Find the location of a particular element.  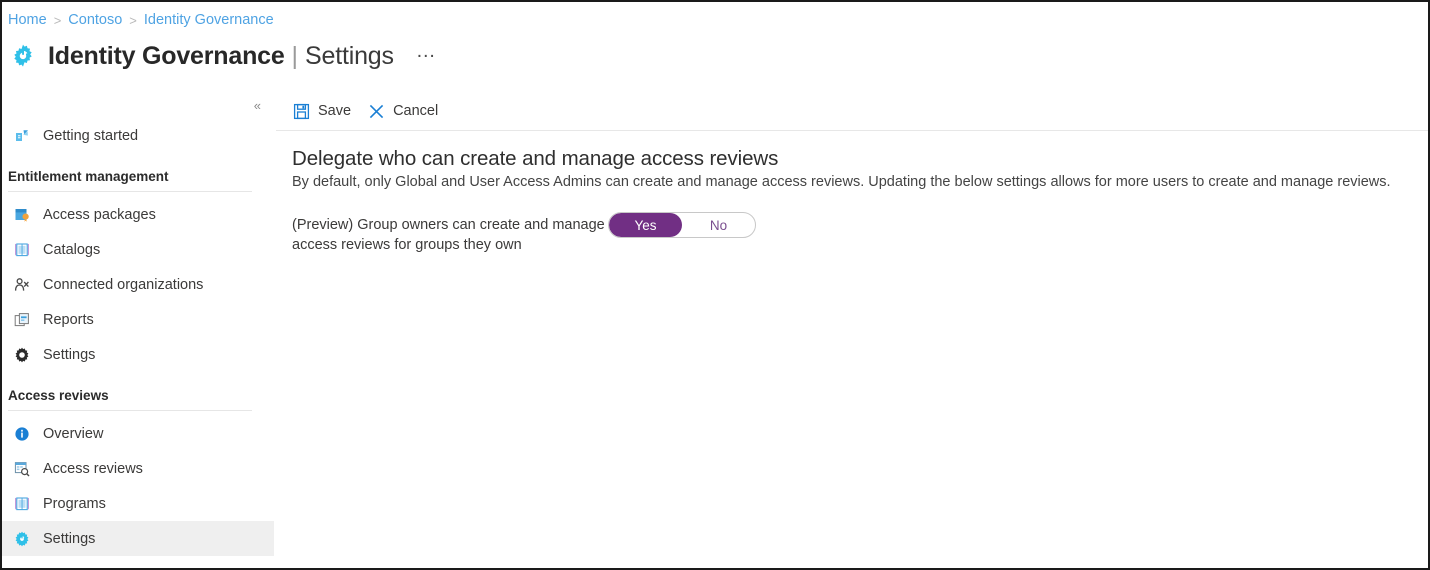

breadcrumb-item-home: Home is located at coordinates (27, 20).